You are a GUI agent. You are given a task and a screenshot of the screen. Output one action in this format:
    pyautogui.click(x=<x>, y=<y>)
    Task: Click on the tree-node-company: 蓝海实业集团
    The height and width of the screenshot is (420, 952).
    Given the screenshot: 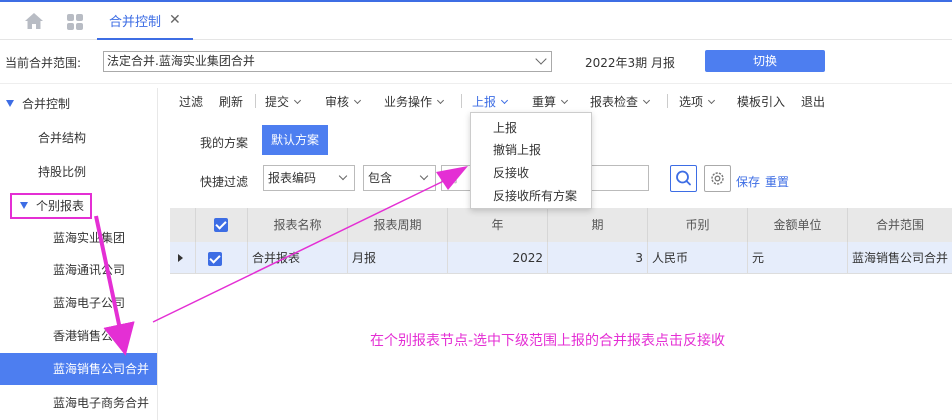 What is the action you would take?
    pyautogui.click(x=89, y=238)
    